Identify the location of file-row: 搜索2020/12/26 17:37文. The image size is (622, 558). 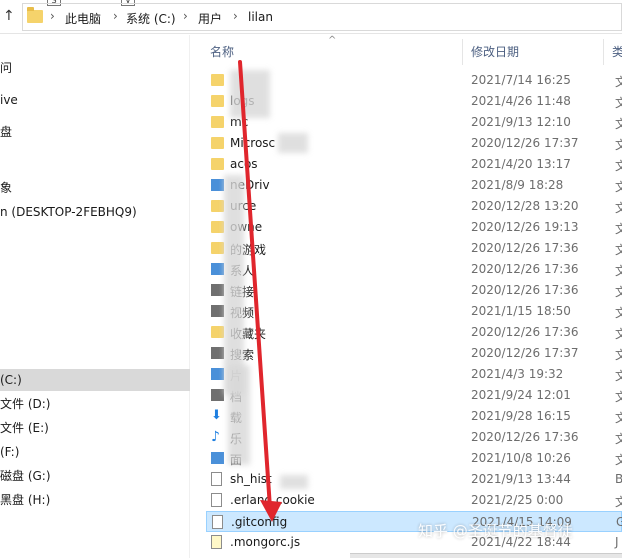
(414, 353).